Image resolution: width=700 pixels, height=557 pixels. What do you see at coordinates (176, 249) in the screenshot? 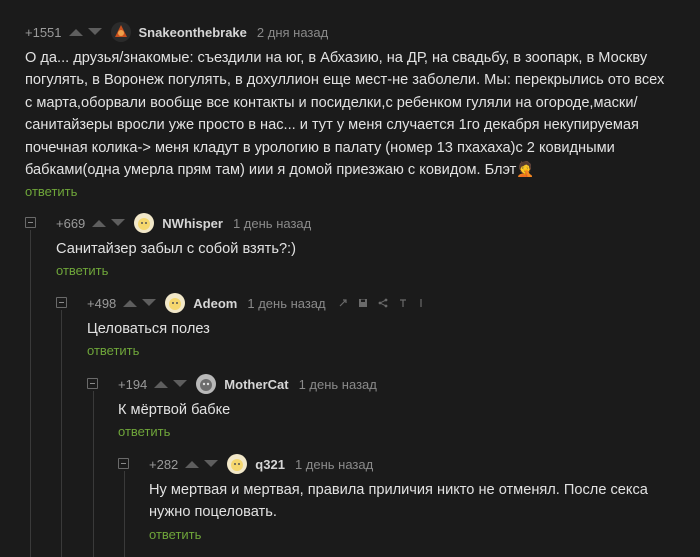
I see `comment-text: Санитайзер забыл с собой взять?:)` at bounding box center [176, 249].